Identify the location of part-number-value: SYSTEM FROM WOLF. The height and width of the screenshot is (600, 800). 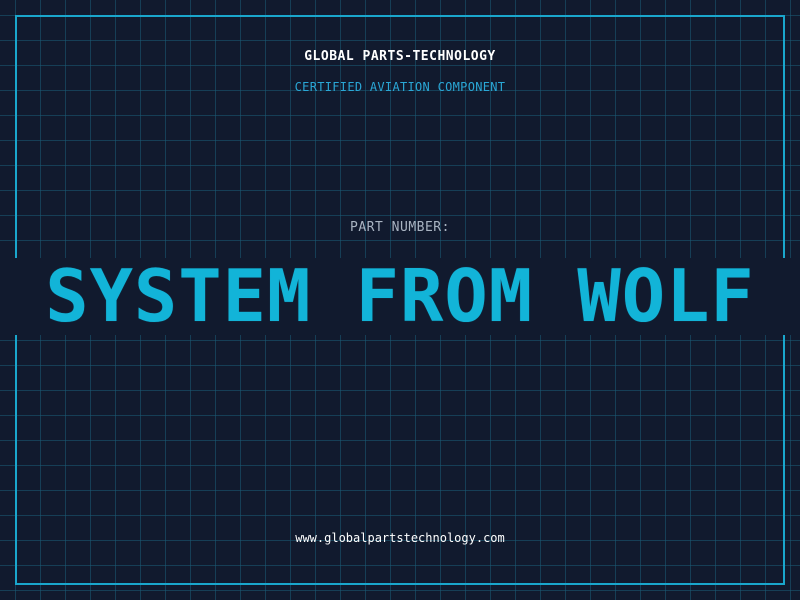
(400, 296).